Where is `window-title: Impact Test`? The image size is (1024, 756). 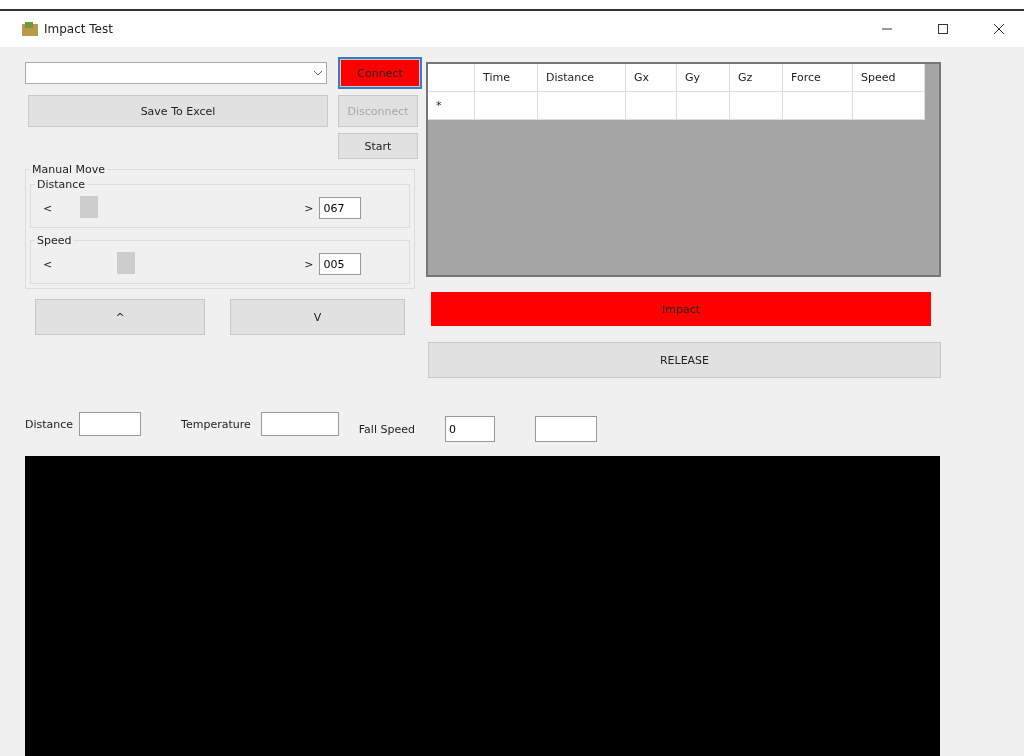 window-title: Impact Test is located at coordinates (79, 29).